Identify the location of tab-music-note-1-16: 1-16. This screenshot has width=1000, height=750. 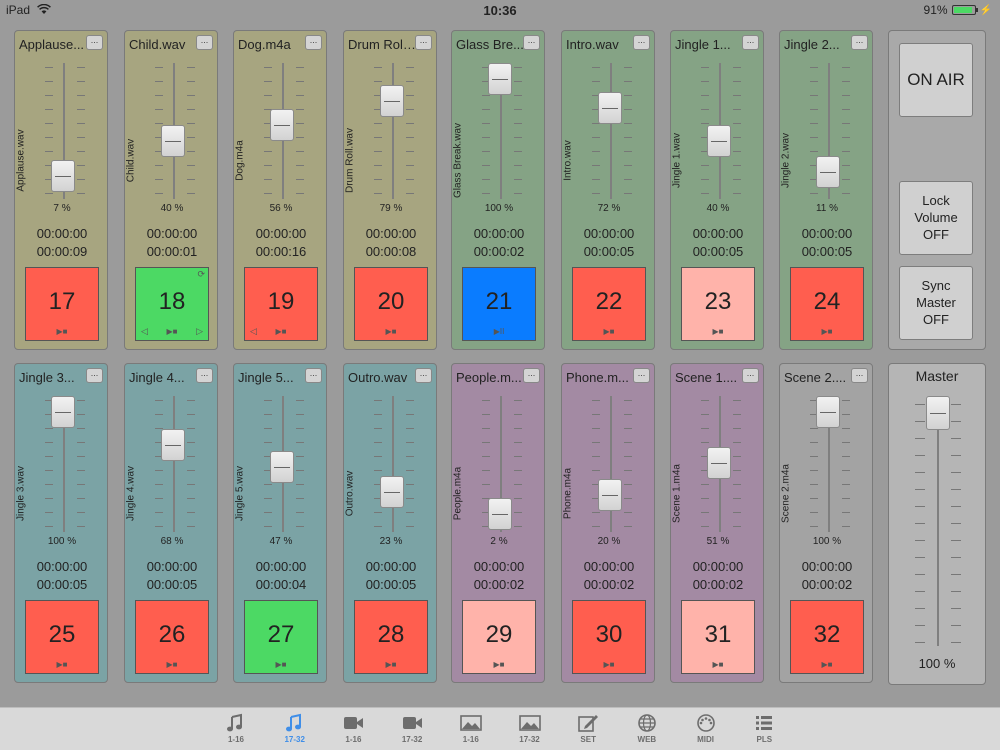
(236, 728).